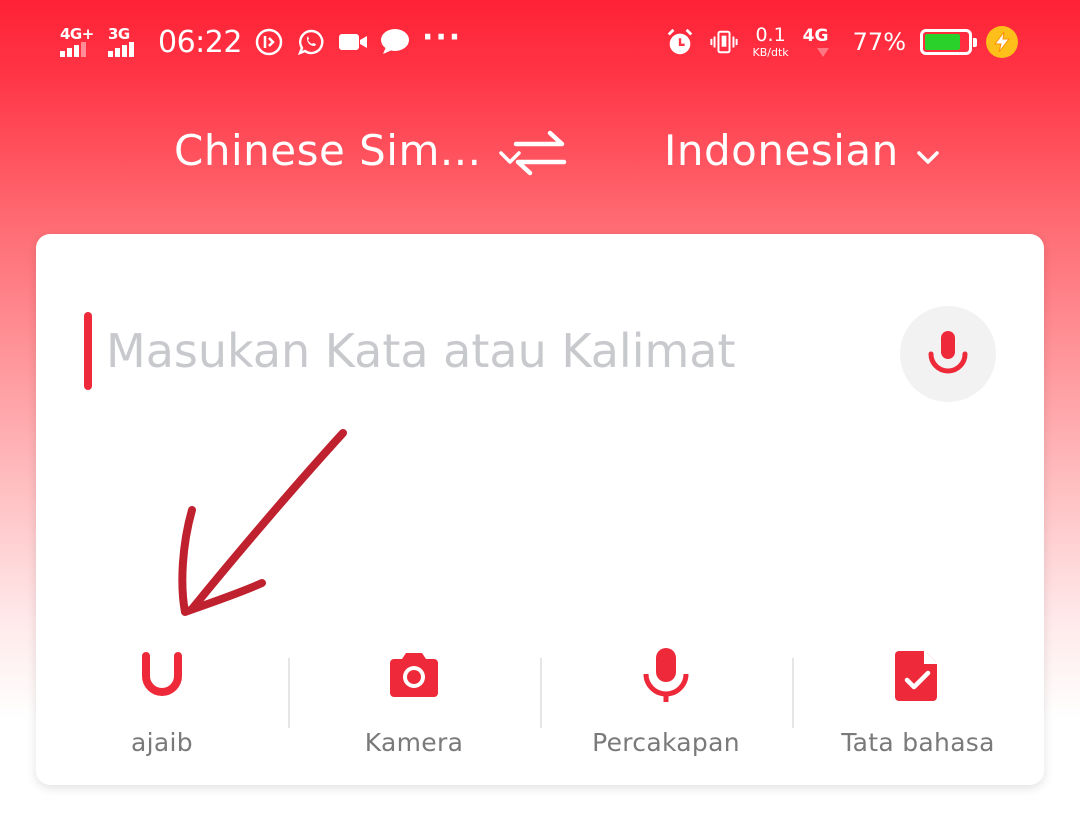 Image resolution: width=1080 pixels, height=835 pixels. I want to click on language-bar: Chinese Sim... Indonesian, so click(540, 152).